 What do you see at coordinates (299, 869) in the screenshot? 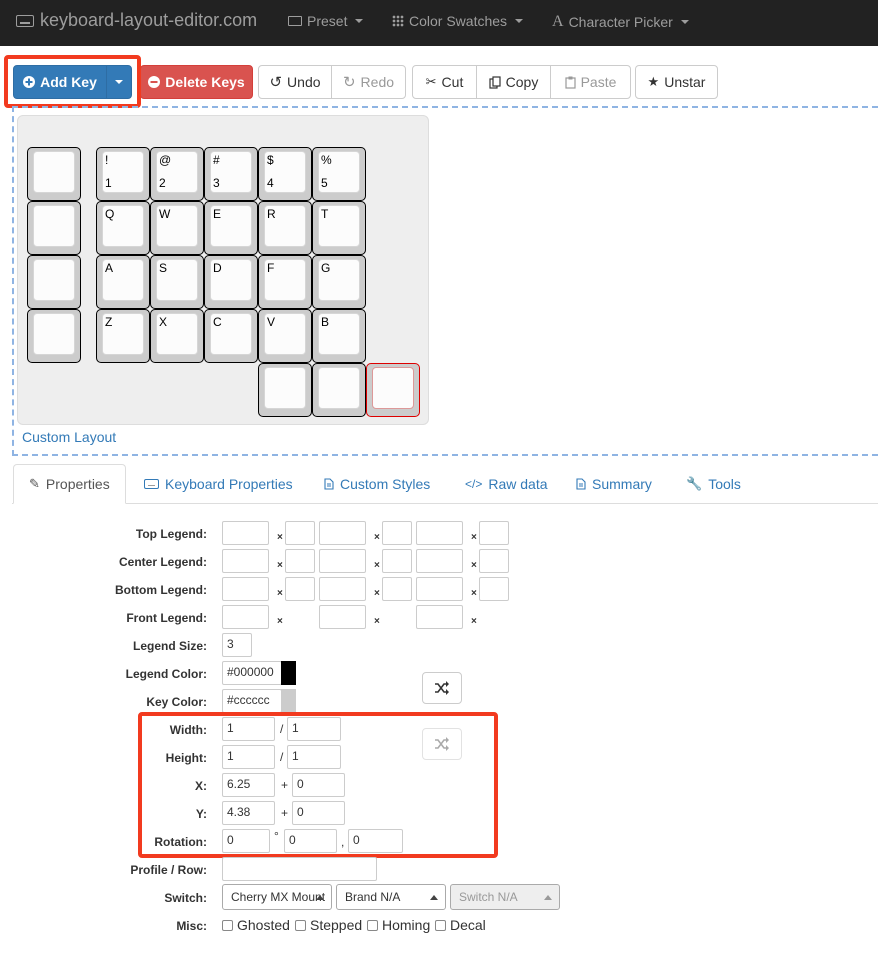
I see `profile-row-input` at bounding box center [299, 869].